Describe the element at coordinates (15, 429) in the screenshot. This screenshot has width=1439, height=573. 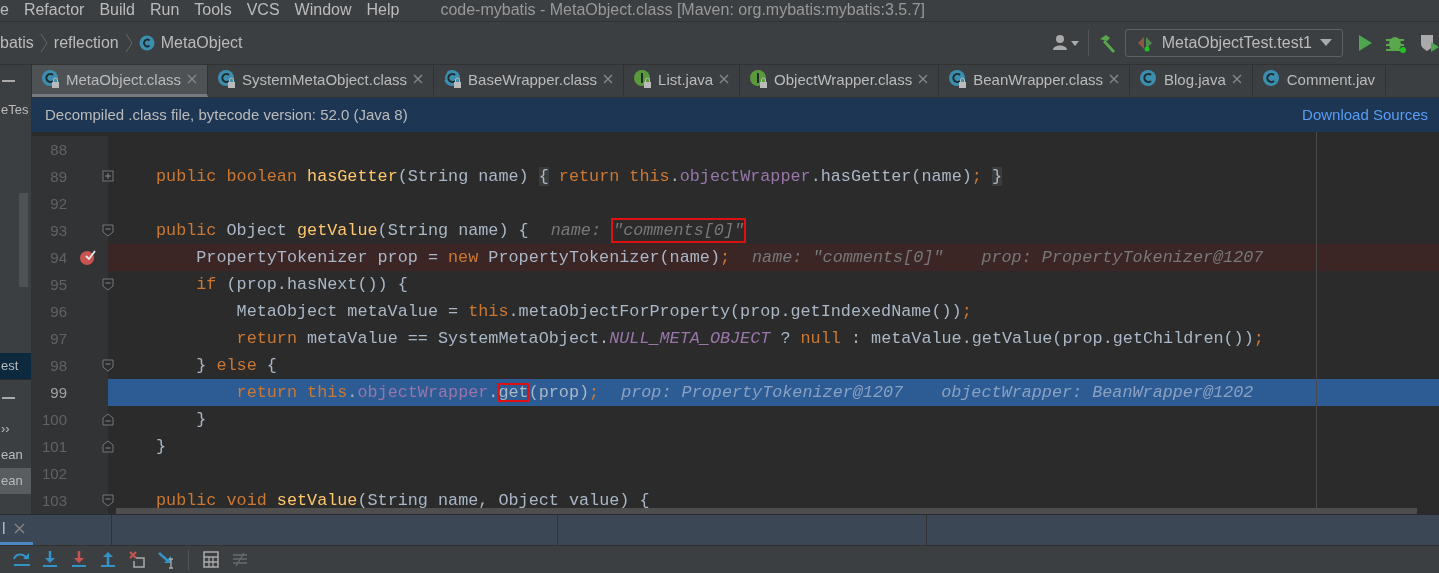
I see `tree-item: ››` at that location.